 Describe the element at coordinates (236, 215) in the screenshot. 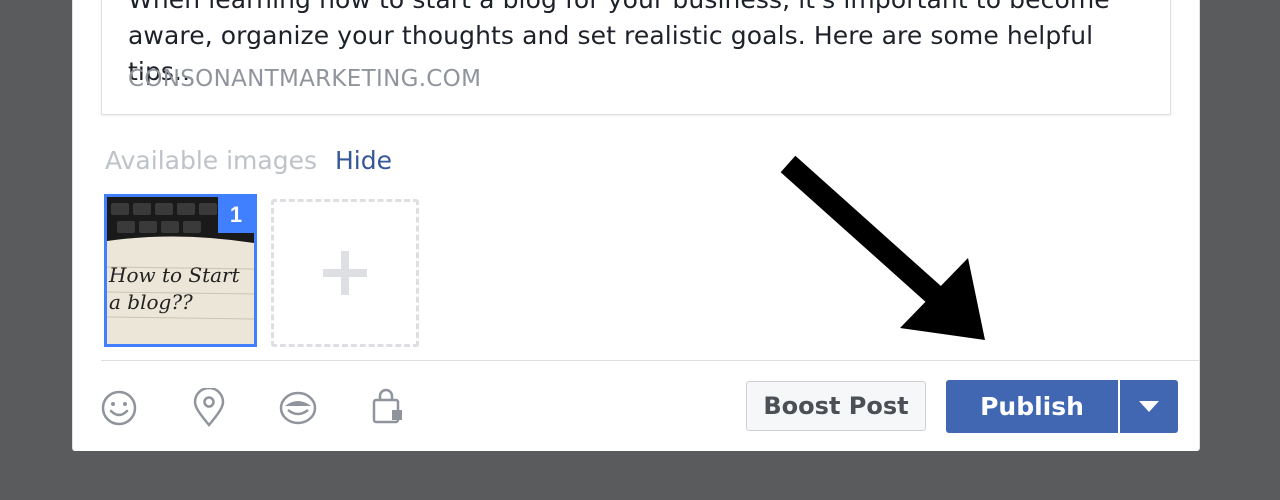

I see `selection-number-badge: 1` at that location.